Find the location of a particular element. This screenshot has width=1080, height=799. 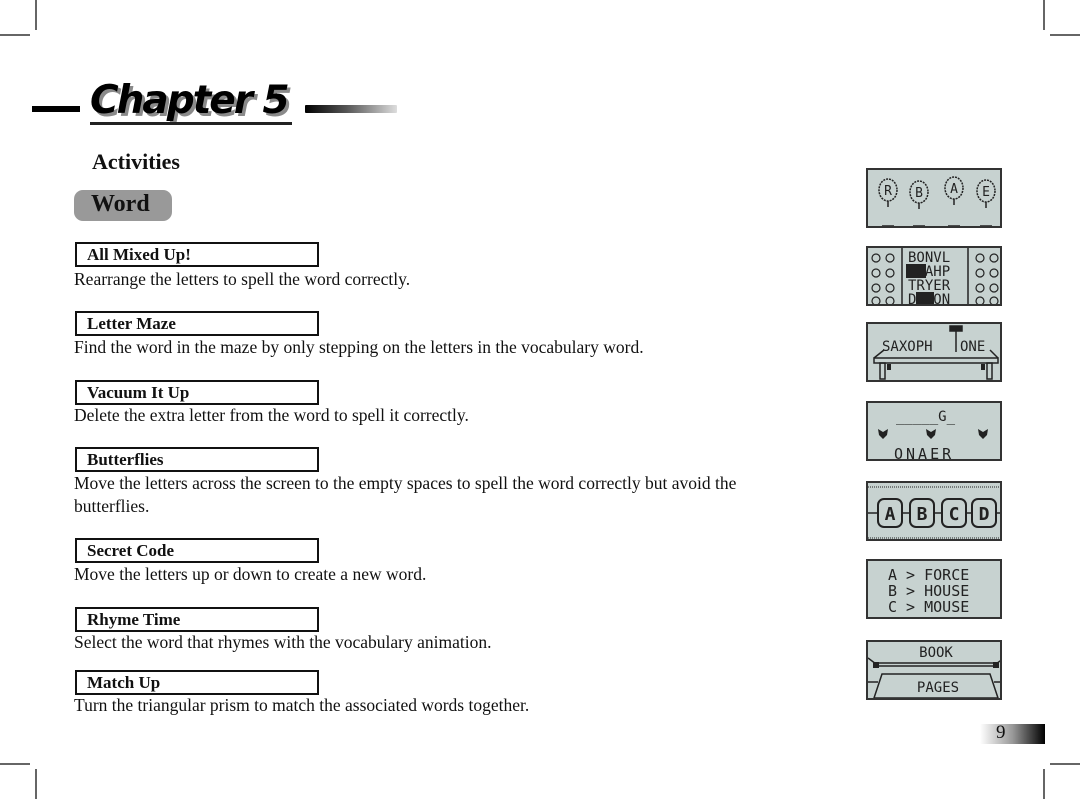

maze-illustration: BONVL HOAHP TRYER DSEON is located at coordinates (935, 277).